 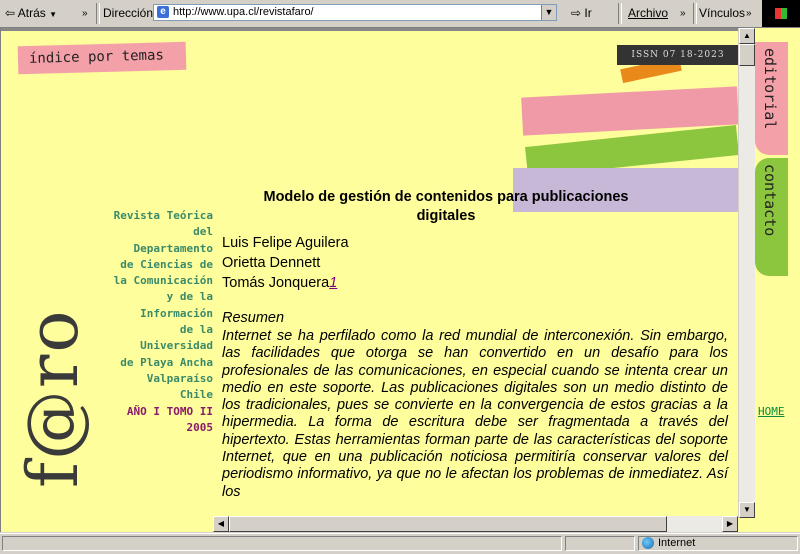 I want to click on abstract-heading: Resumen, so click(x=253, y=318).